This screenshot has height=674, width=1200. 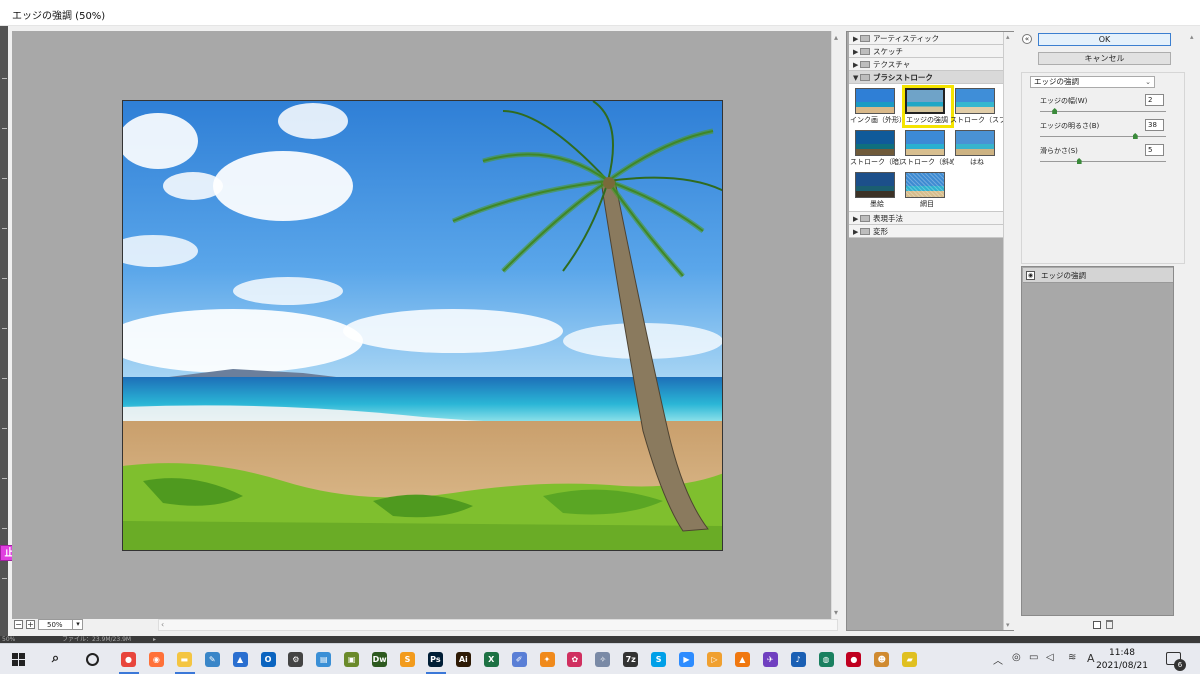 I want to click on cancel-button: キャンセル, so click(x=1104, y=58).